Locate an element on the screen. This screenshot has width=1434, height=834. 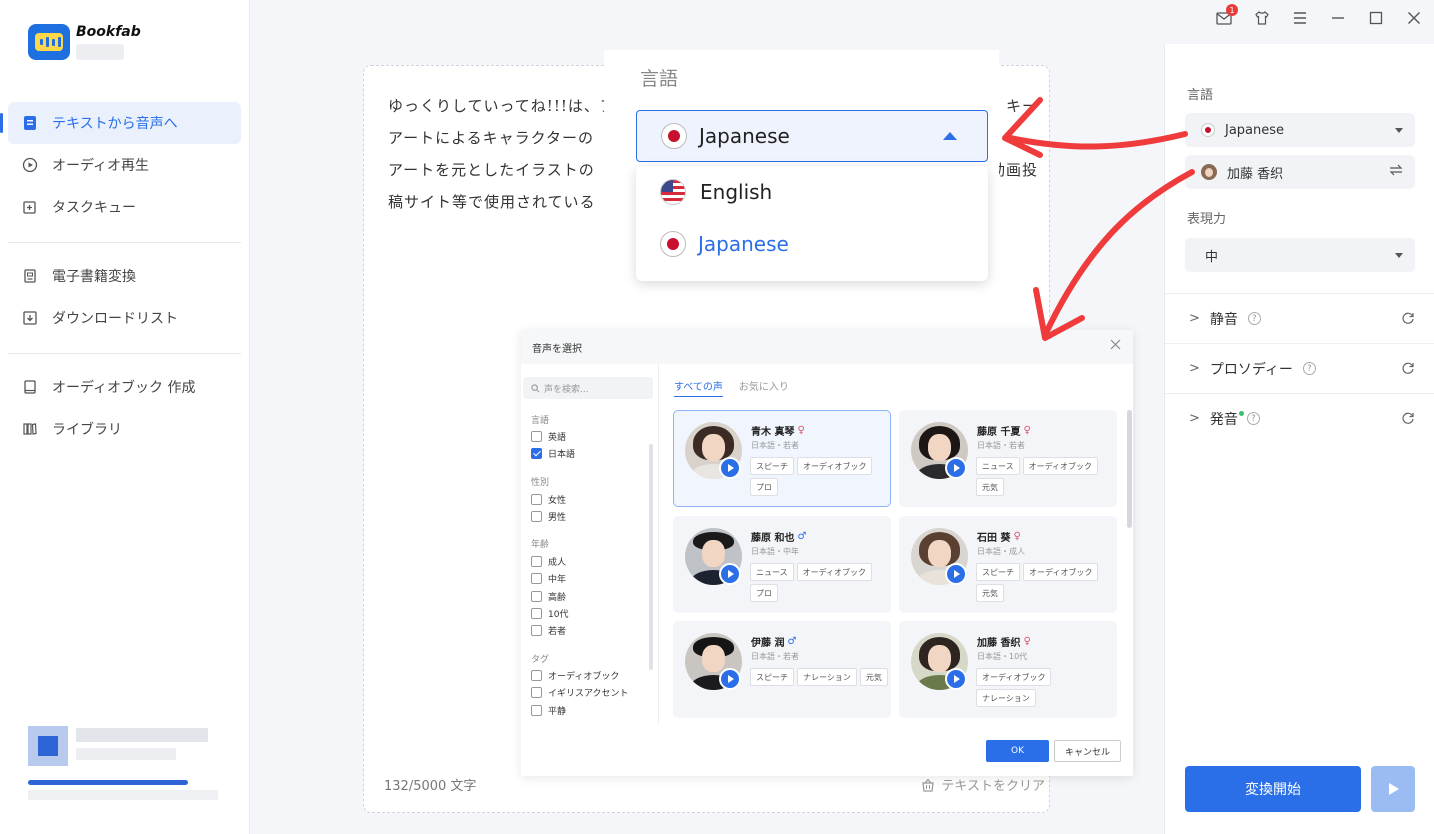
sidebar-item-text-to-speech: テキストから音声へ is located at coordinates (120, 123).